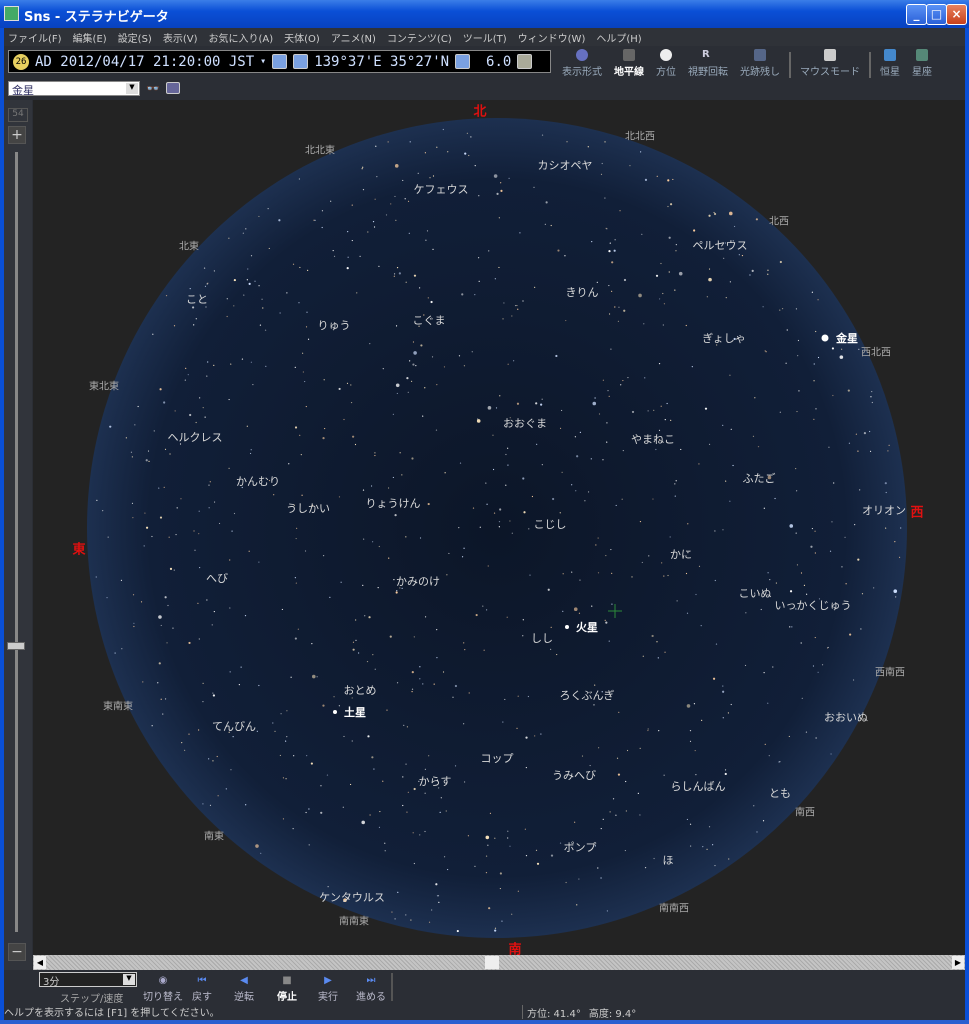  Describe the element at coordinates (956, 14) in the screenshot. I see `close-button: ×` at that location.